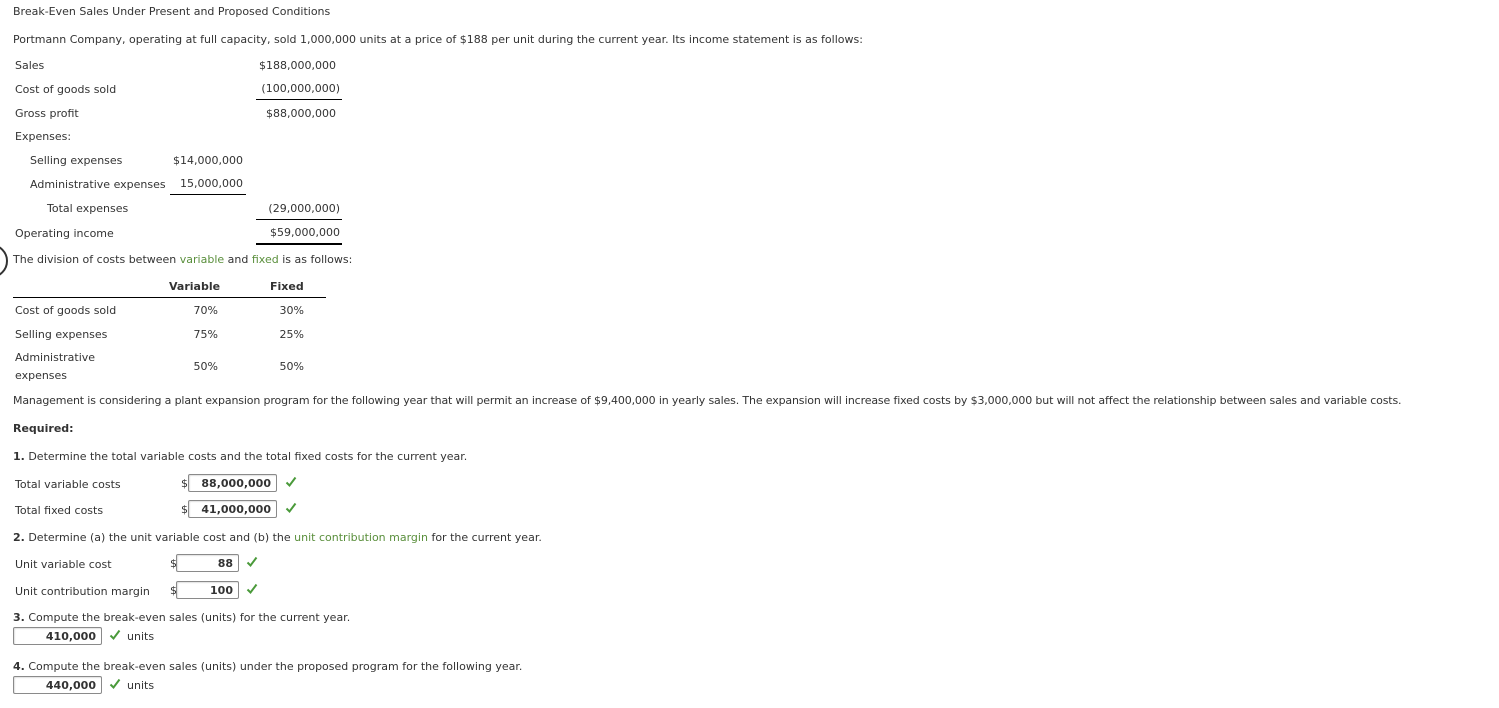 This screenshot has height=708, width=1499. I want to click on expenses-label: Expenses:, so click(43, 136).